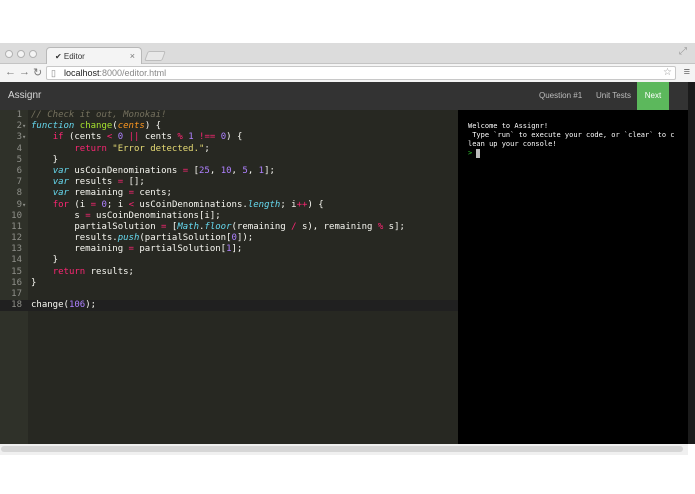 Image resolution: width=695 pixels, height=494 pixels. Describe the element at coordinates (229, 283) in the screenshot. I see `code-line: 16}` at that location.